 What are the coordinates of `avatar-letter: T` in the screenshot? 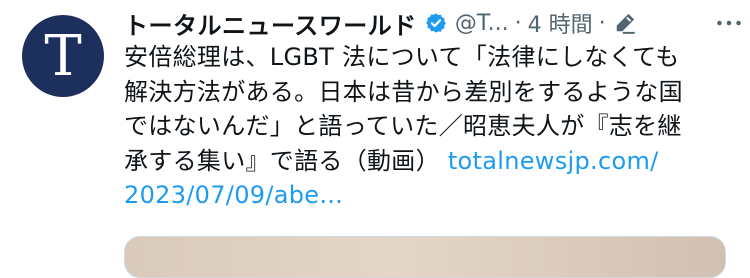 It's located at (63, 56).